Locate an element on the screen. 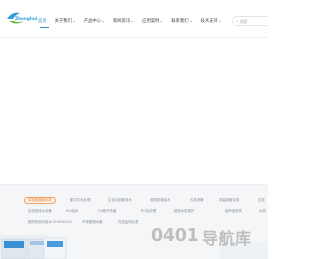 This screenshot has width=320, height=259. nav-news: 新闻资讯 is located at coordinates (123, 21).